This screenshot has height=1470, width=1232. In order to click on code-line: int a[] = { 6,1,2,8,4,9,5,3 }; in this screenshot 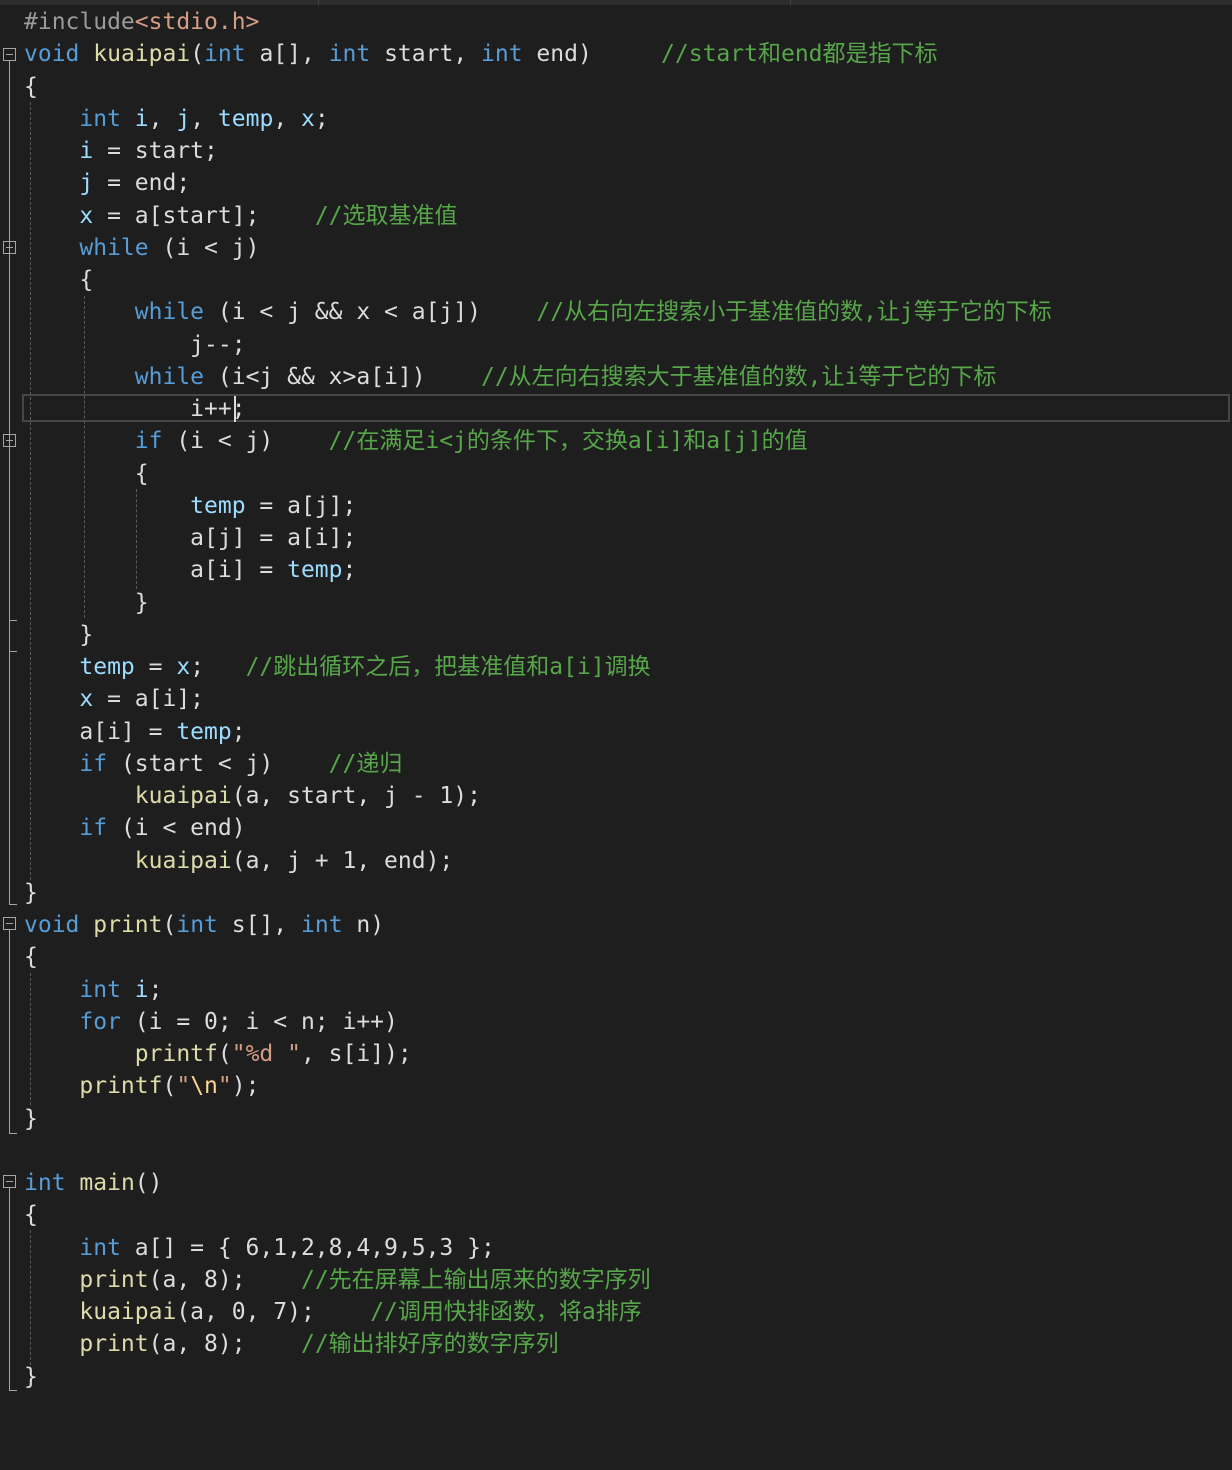, I will do `click(259, 1248)`.